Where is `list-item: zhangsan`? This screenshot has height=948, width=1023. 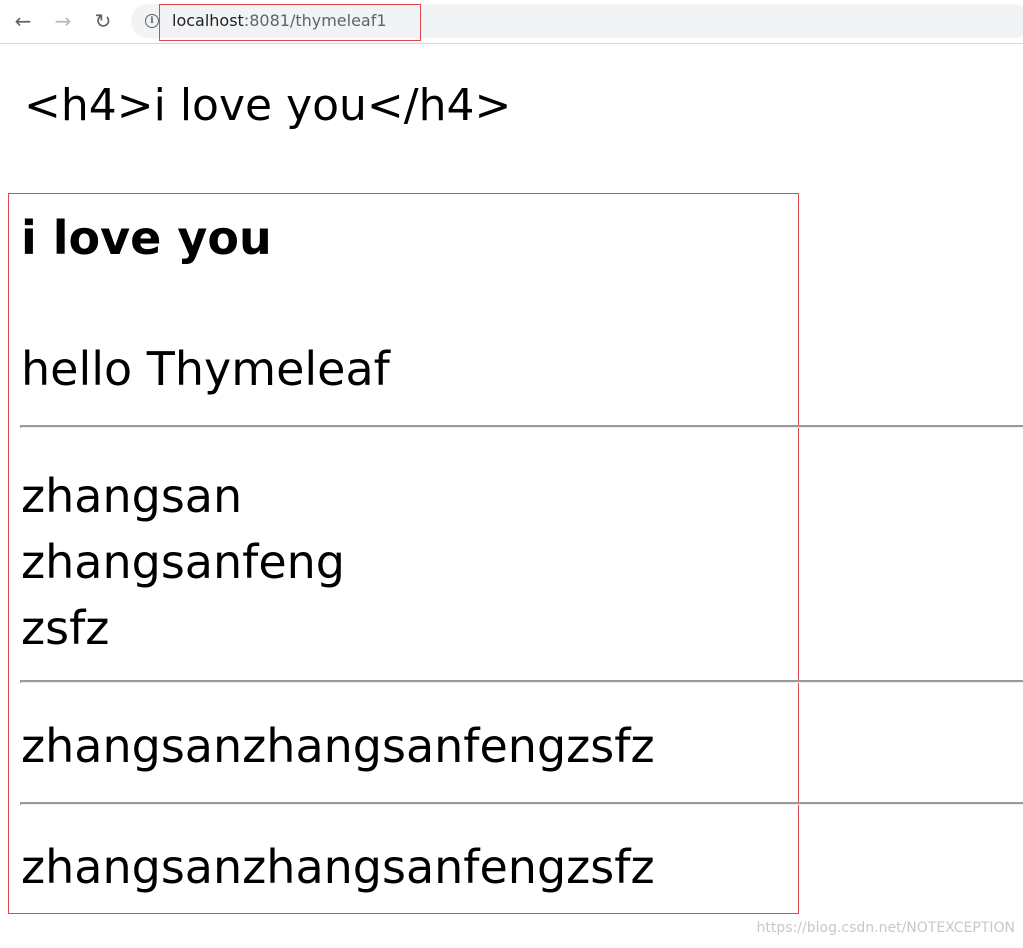 list-item: zhangsan is located at coordinates (132, 496).